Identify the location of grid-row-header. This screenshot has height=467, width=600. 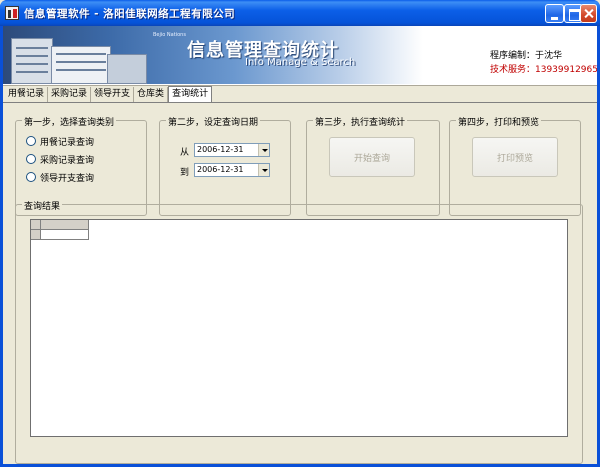
(36, 235).